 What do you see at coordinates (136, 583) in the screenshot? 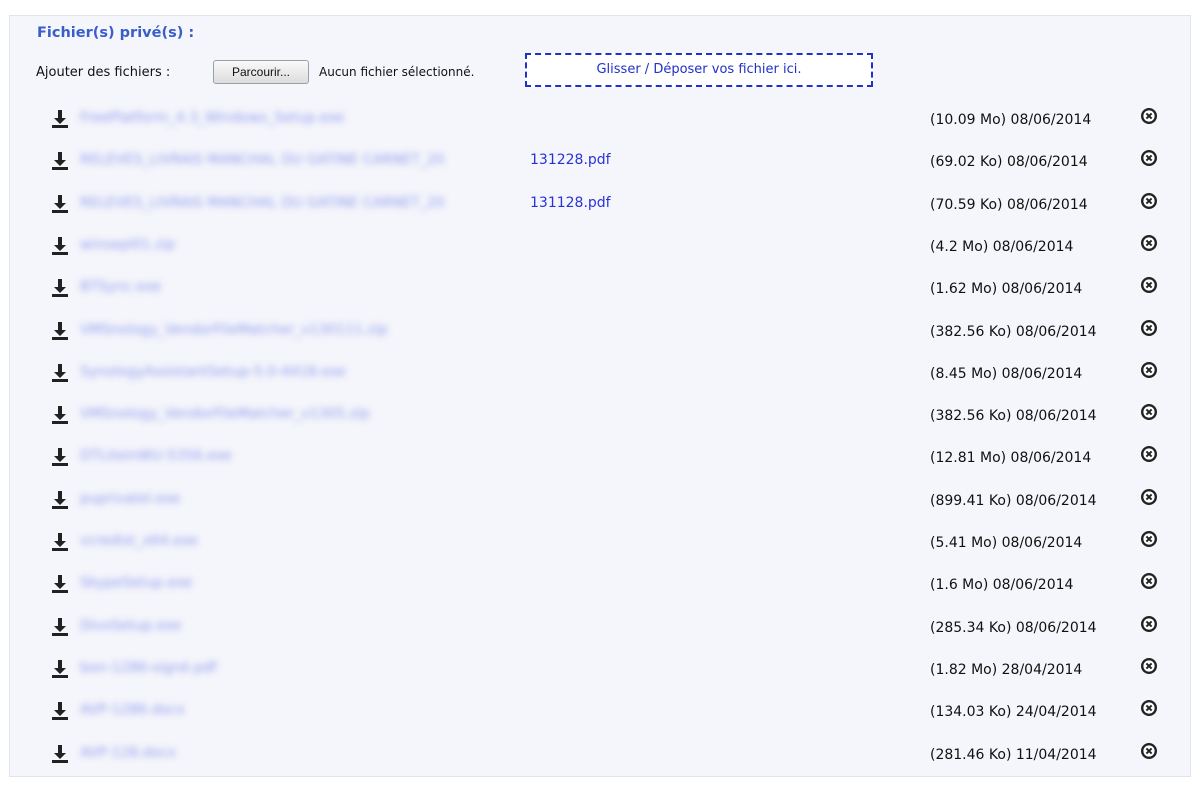
I see `file-name-link: SkypeSetup.exe` at bounding box center [136, 583].